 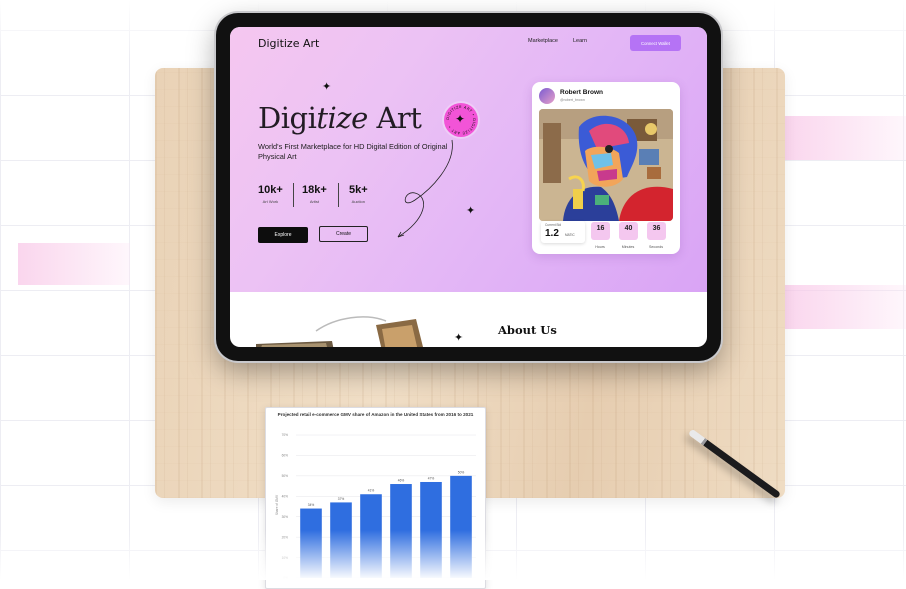 What do you see at coordinates (655, 43) in the screenshot?
I see `connect-wallet-button: Connect Wallet` at bounding box center [655, 43].